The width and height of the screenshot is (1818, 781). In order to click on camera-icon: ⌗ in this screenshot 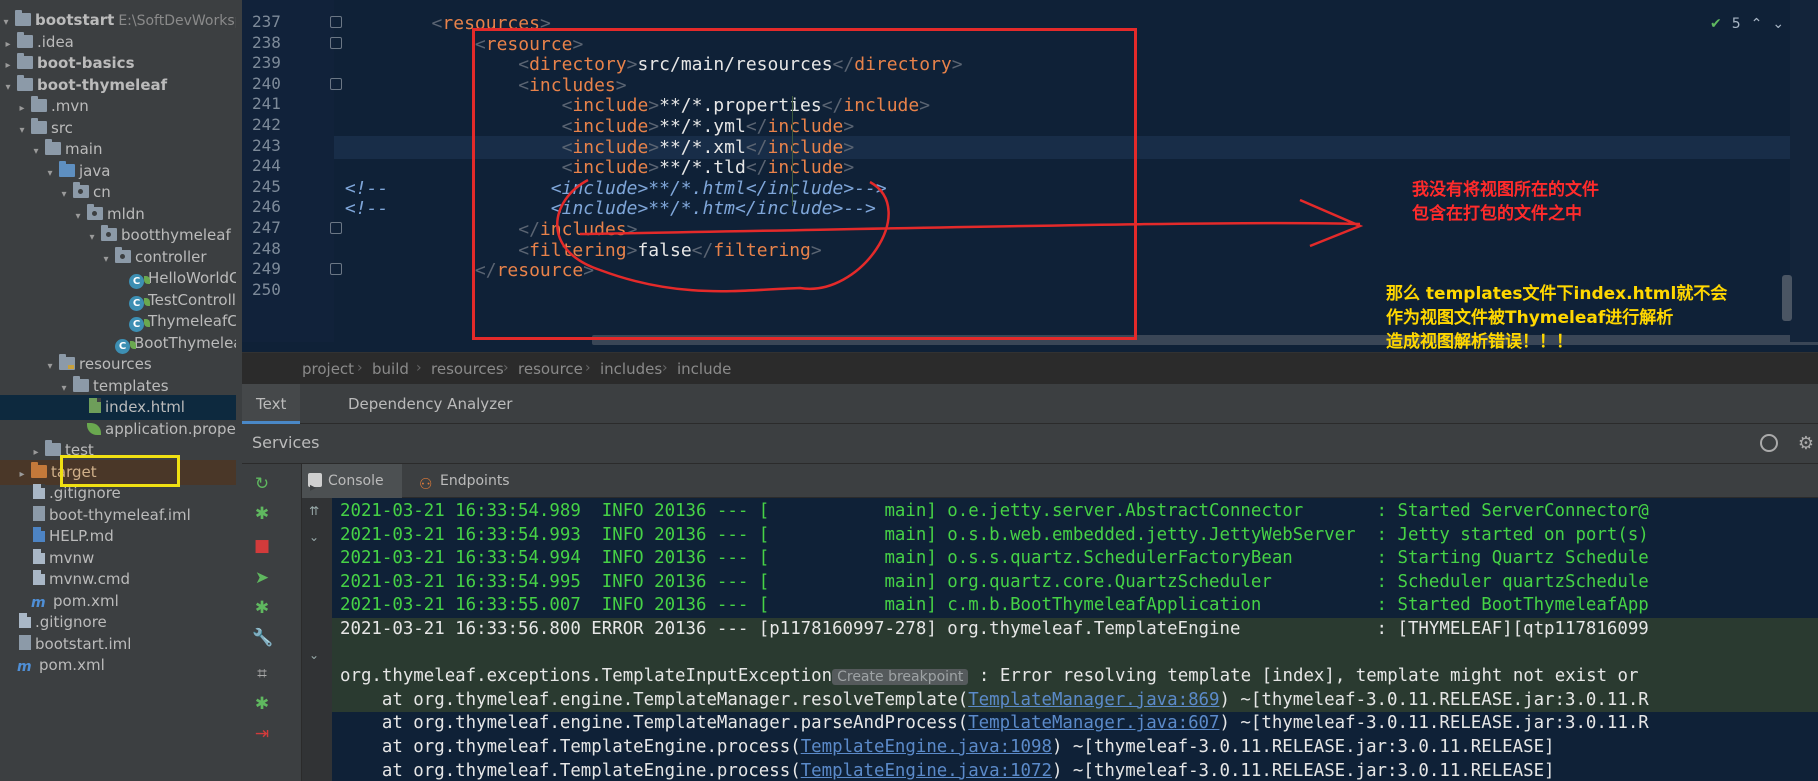, I will do `click(262, 674)`.